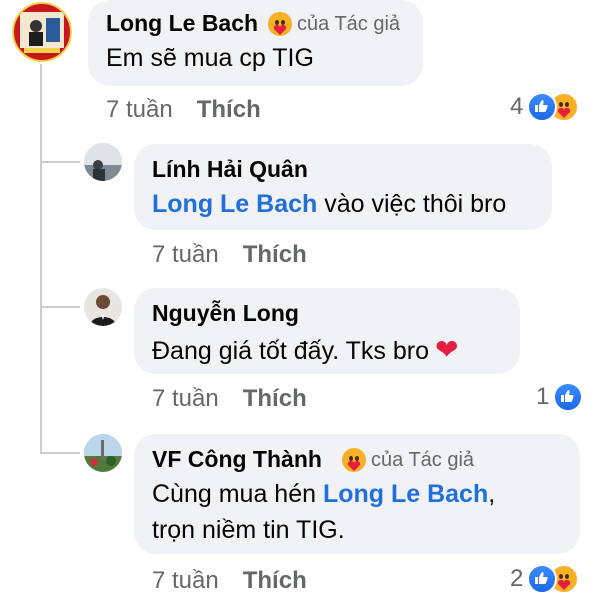 Image resolution: width=600 pixels, height=600 pixels. What do you see at coordinates (568, 397) in the screenshot?
I see `like-icon` at bounding box center [568, 397].